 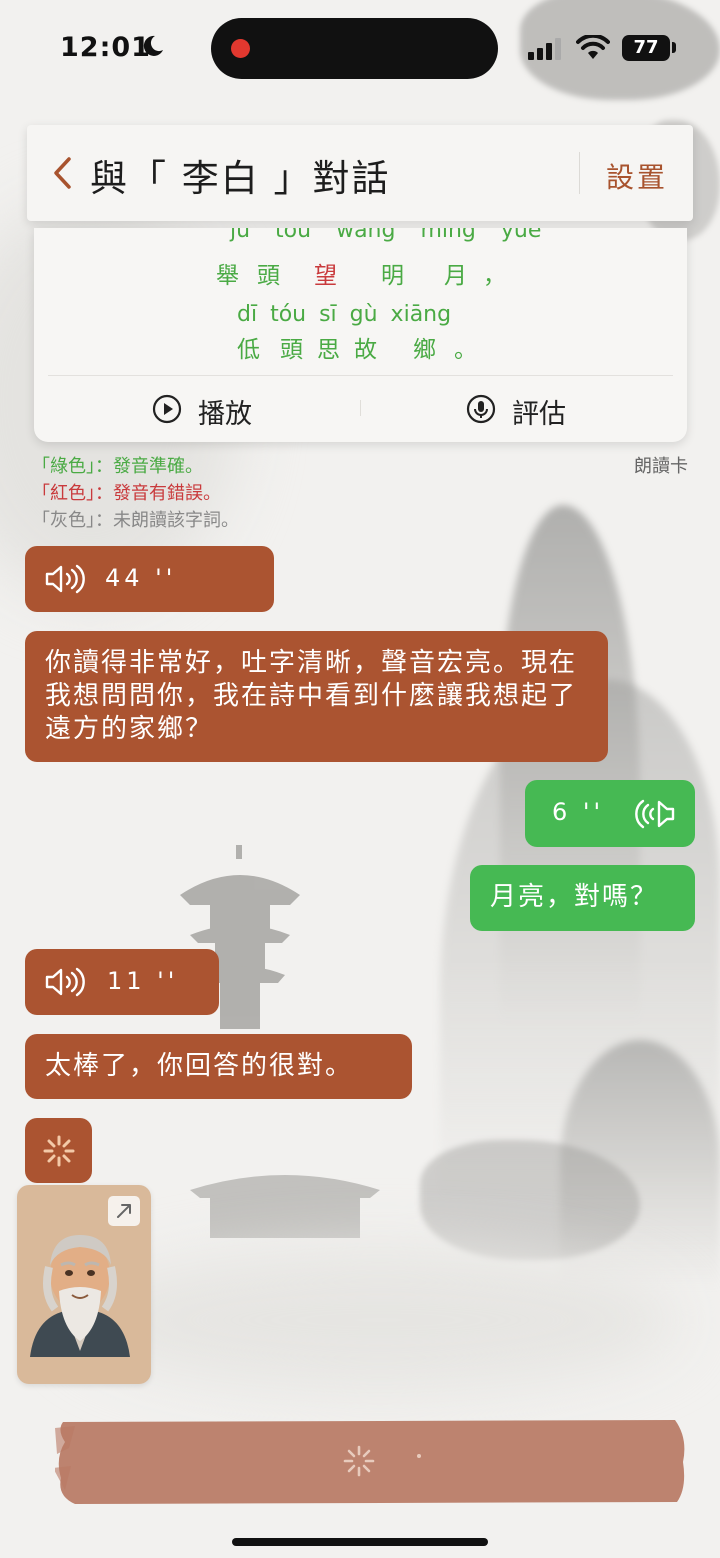 What do you see at coordinates (285, 1206) in the screenshot?
I see `pavilion-silhouette` at bounding box center [285, 1206].